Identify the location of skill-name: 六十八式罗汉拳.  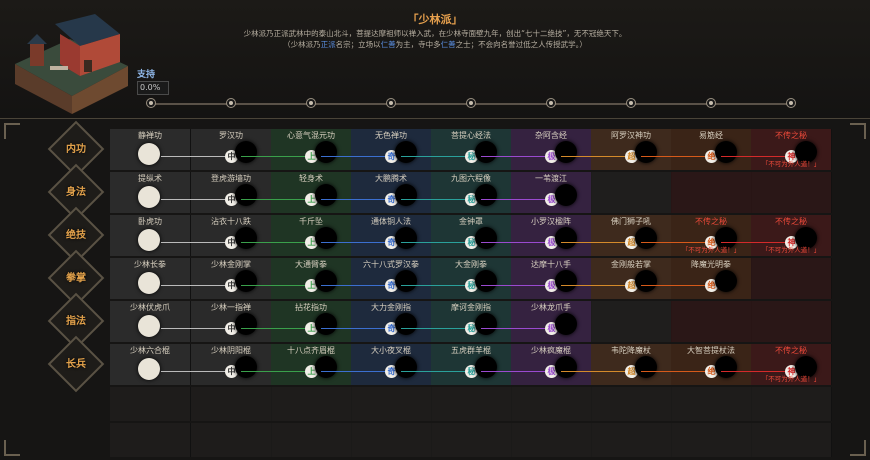
(391, 264).